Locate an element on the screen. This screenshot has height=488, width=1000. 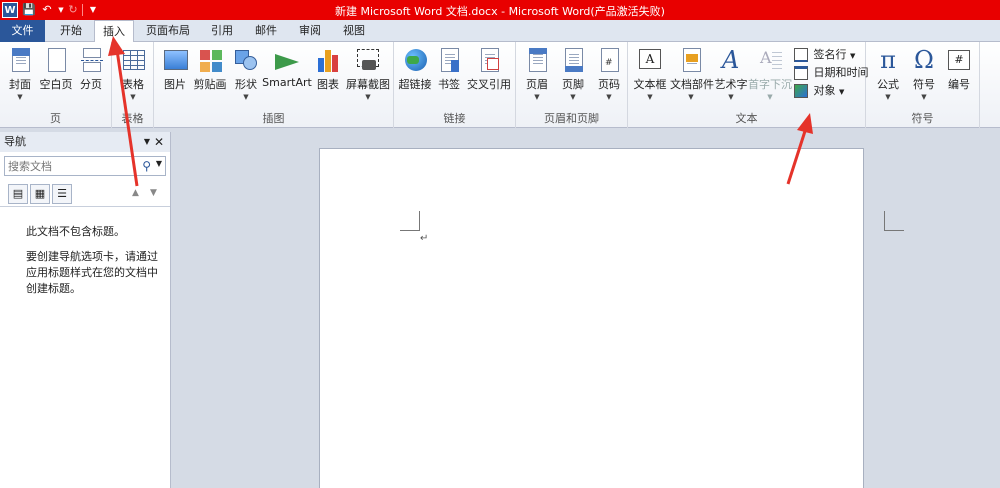
page-number-icon: # is located at coordinates (609, 60).